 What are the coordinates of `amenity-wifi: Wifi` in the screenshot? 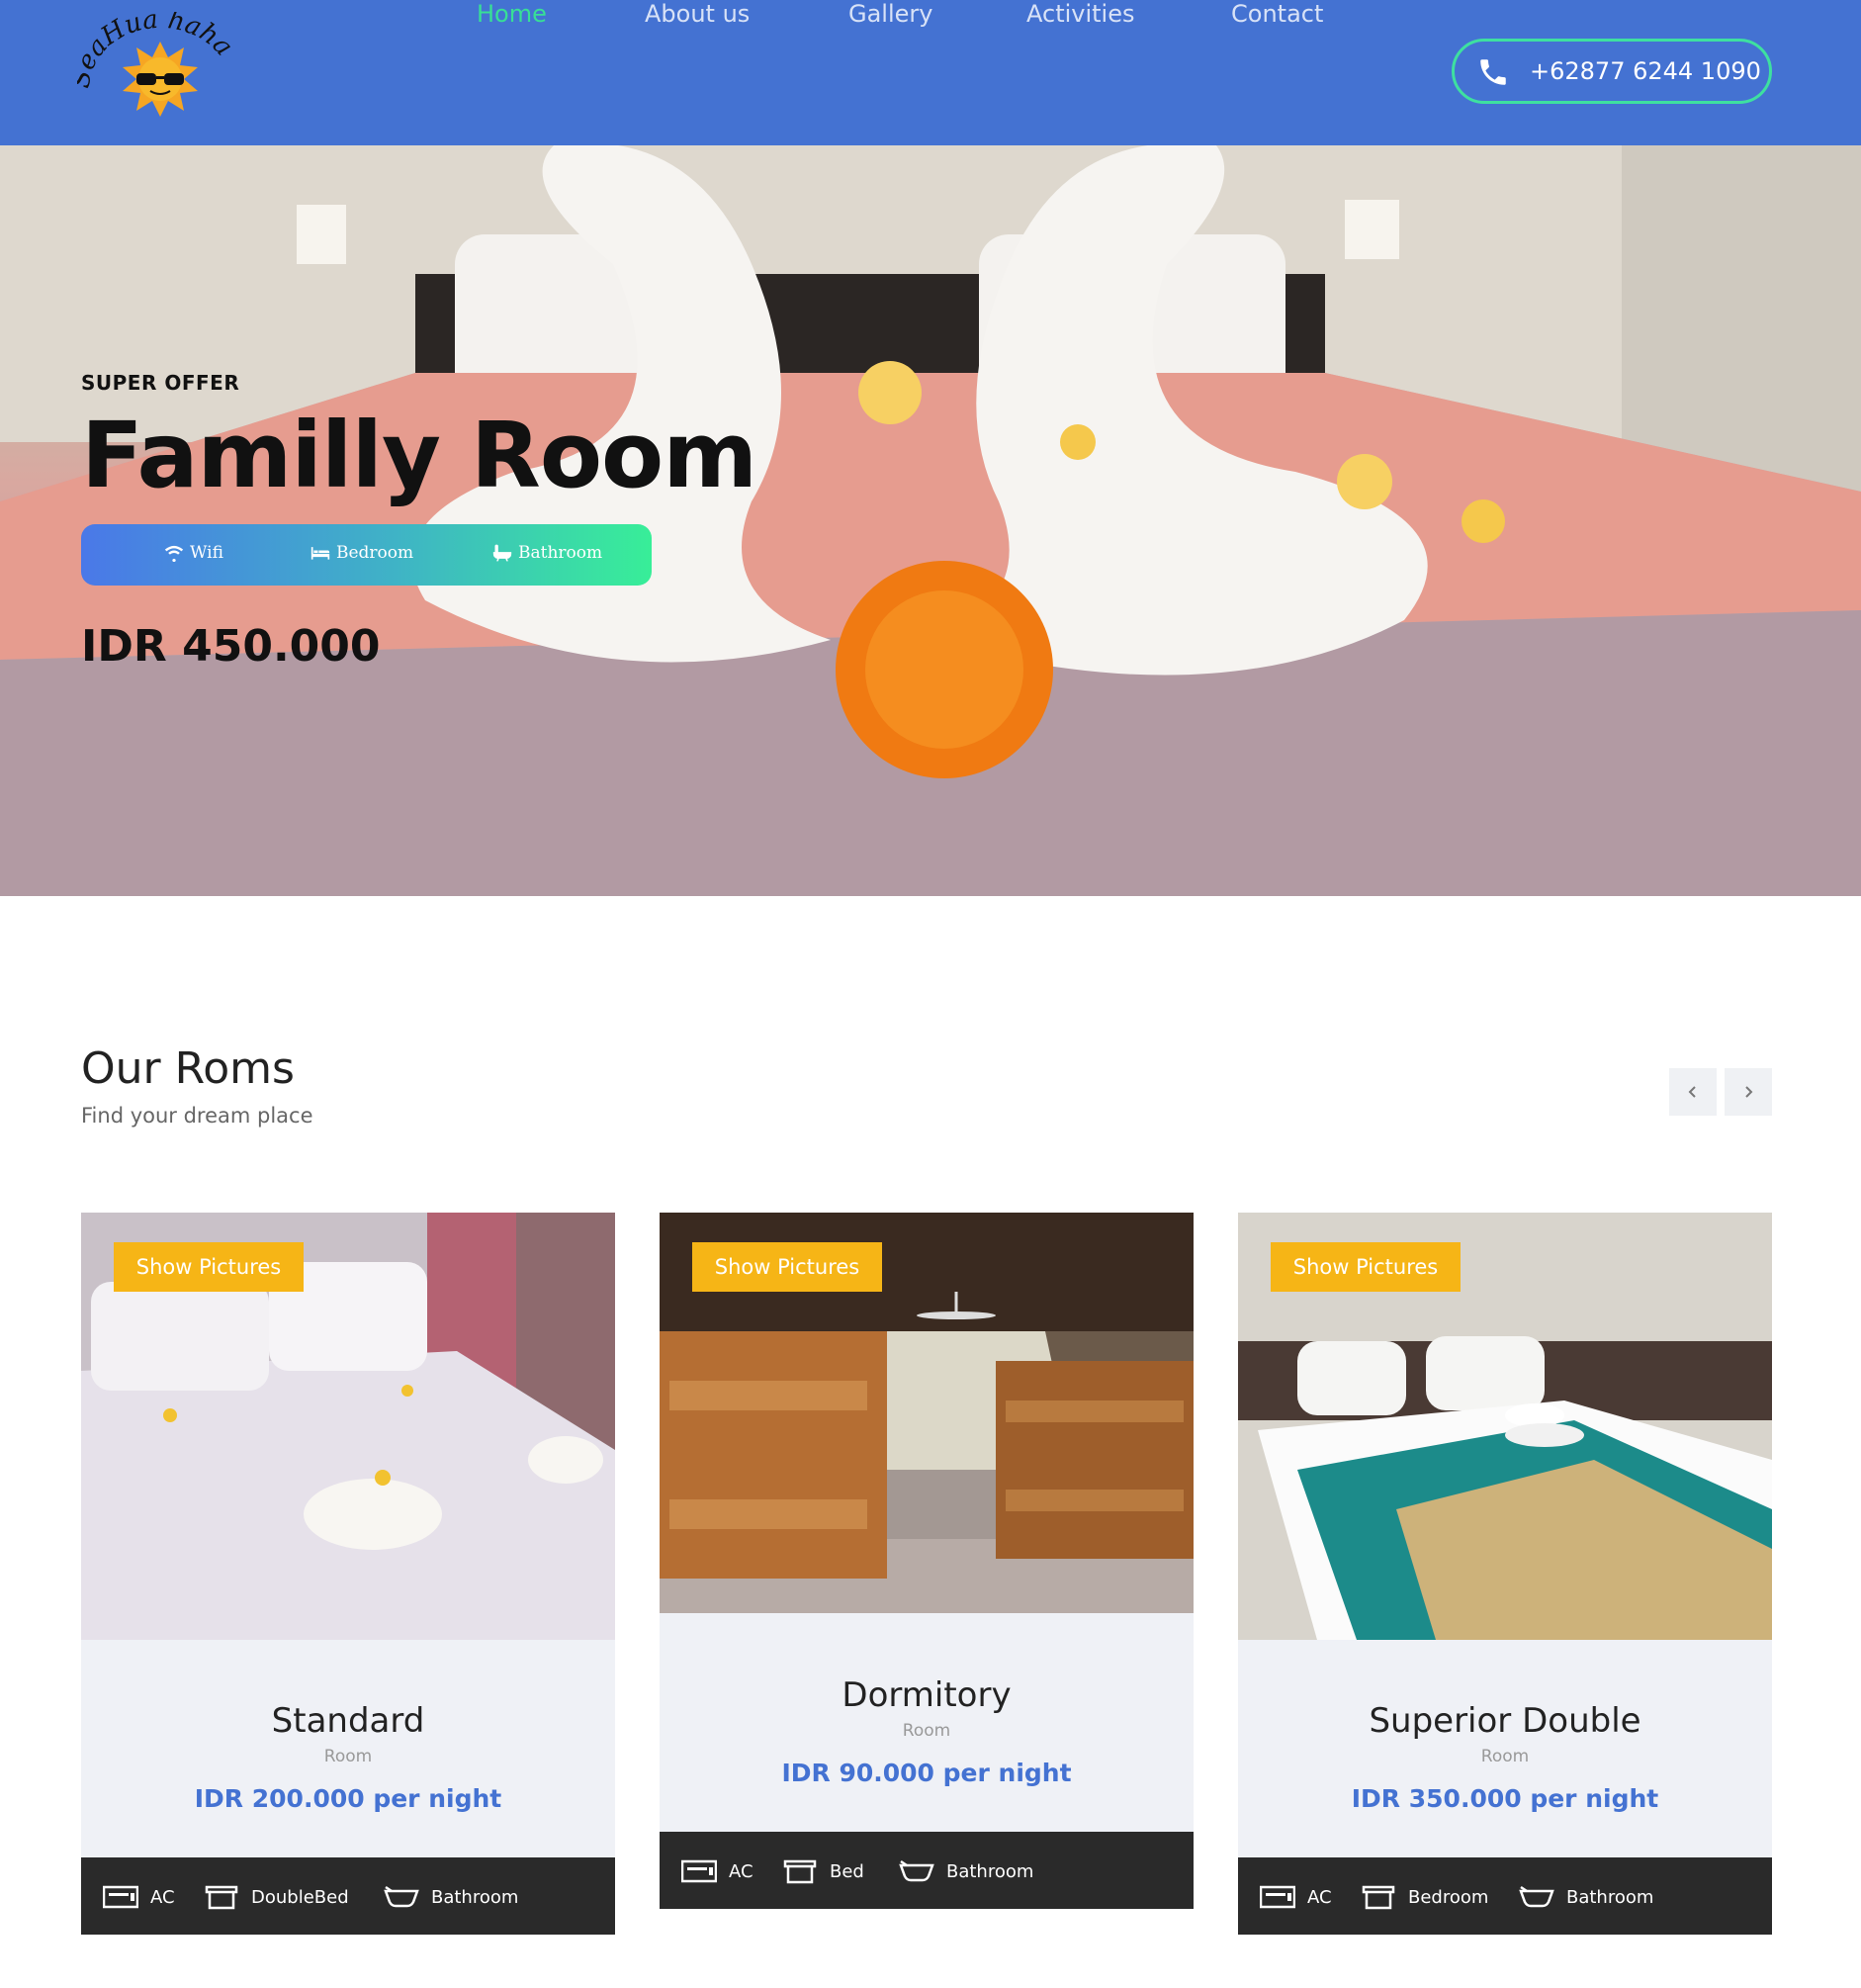 It's located at (193, 553).